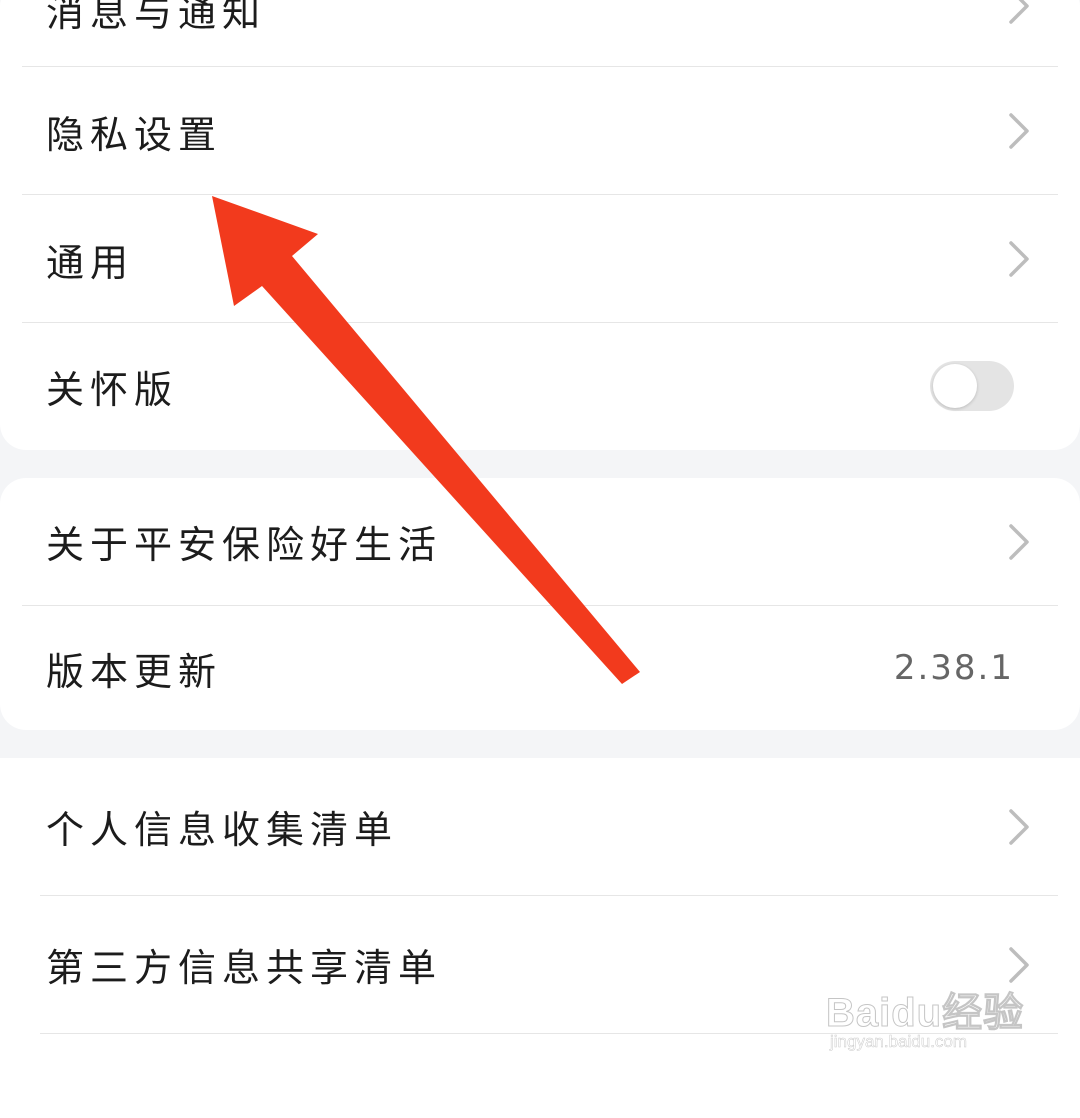  Describe the element at coordinates (244, 968) in the screenshot. I see `row-label: 第三方信息共享清单` at that location.